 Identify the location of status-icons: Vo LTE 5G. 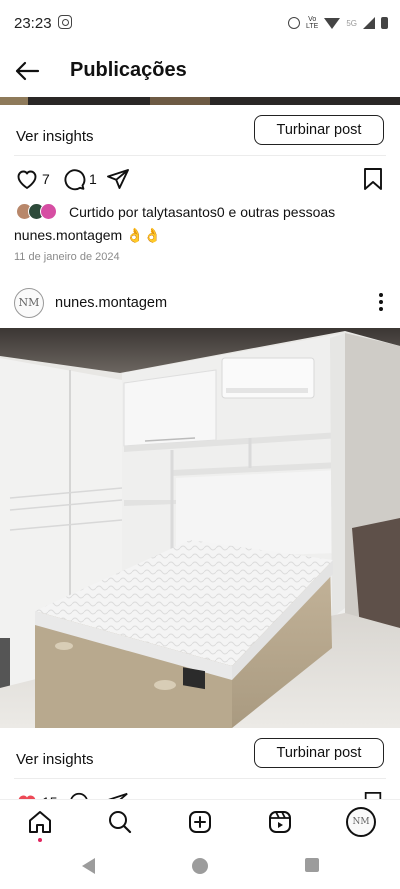
(338, 23).